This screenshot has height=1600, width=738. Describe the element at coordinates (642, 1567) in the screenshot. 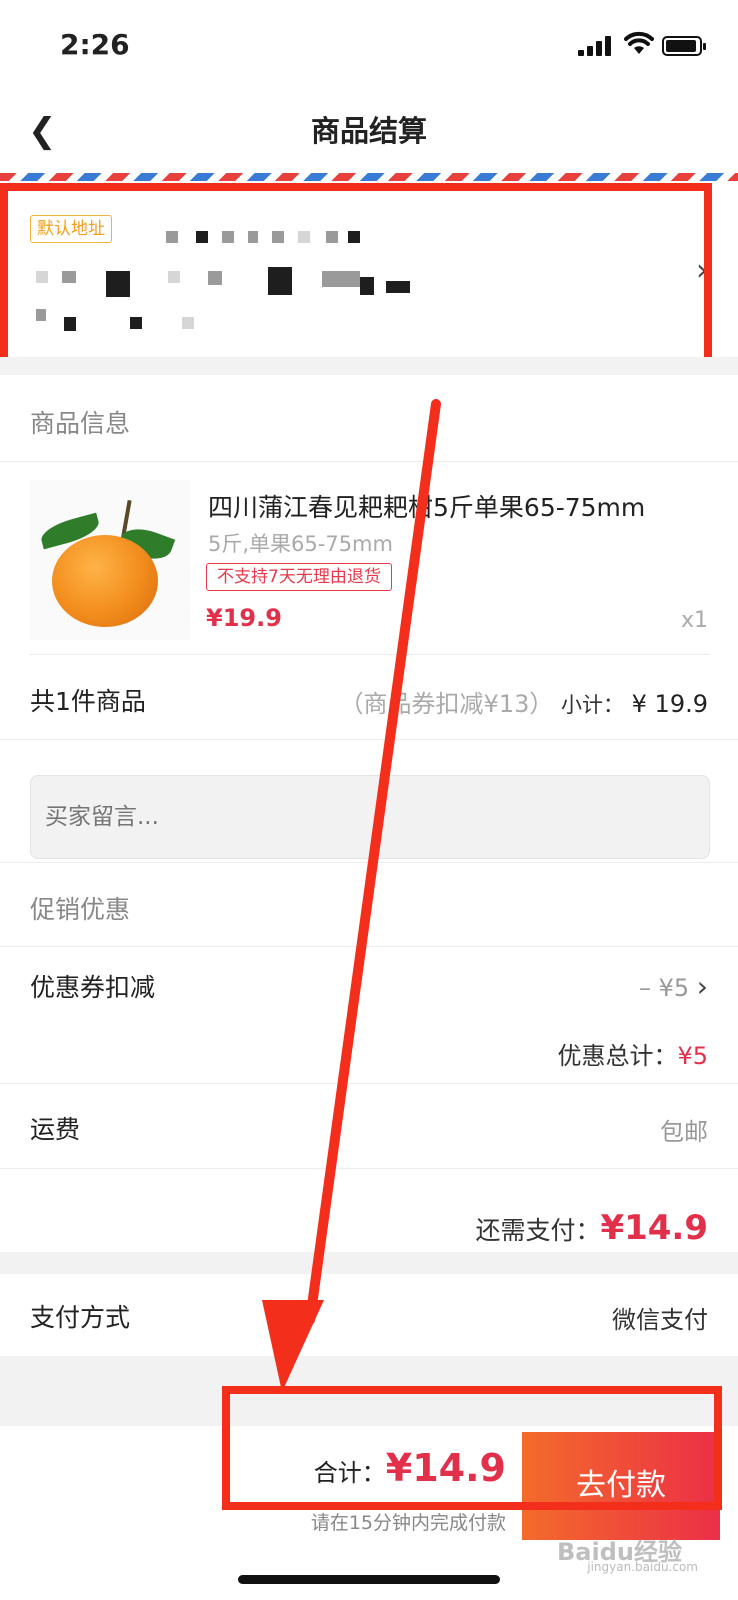

I see `watermark-url: jingyan.baidu.com` at that location.